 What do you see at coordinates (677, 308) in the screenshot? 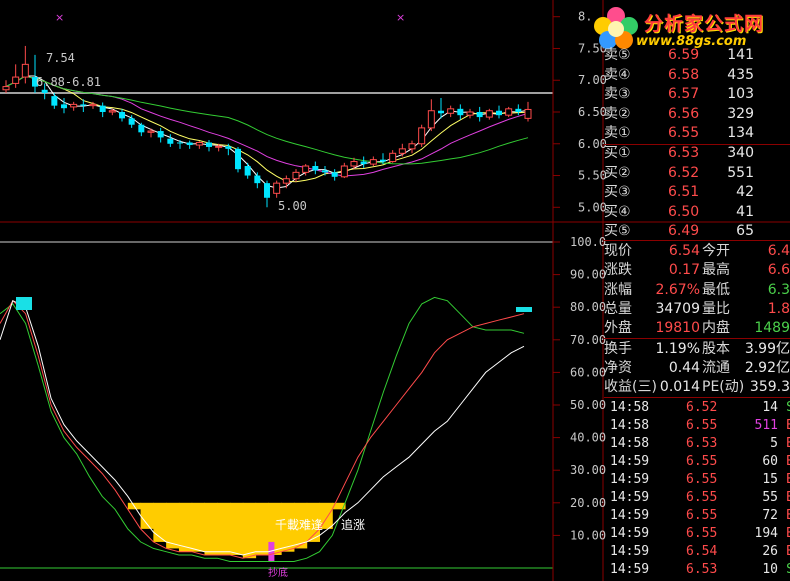
I see `quote-value-1: 34709` at bounding box center [677, 308].